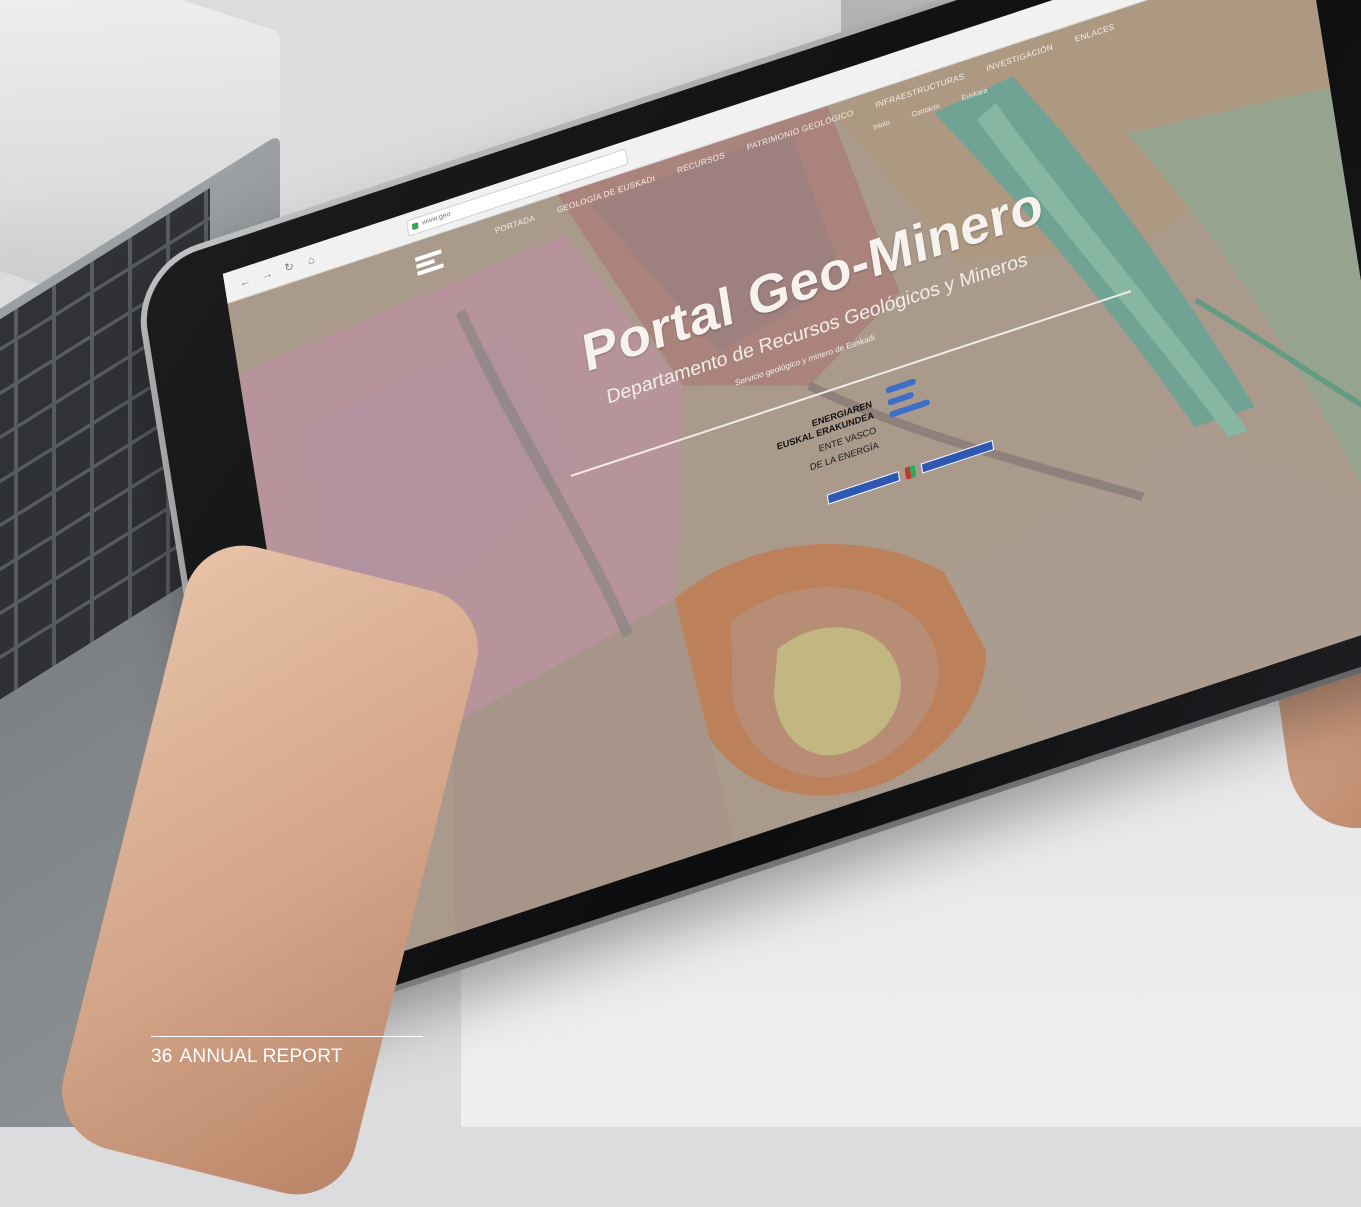  Describe the element at coordinates (415, 225) in the screenshot. I see `lock-icon` at that location.